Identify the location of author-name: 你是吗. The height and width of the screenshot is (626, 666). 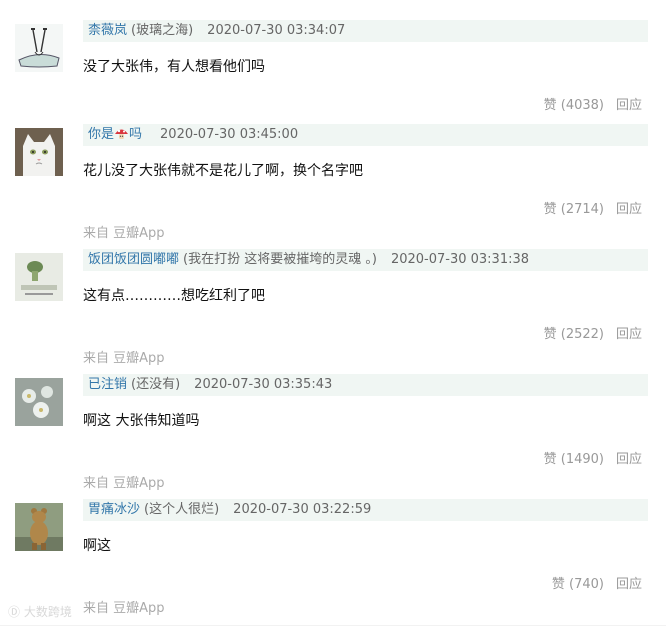
(115, 134).